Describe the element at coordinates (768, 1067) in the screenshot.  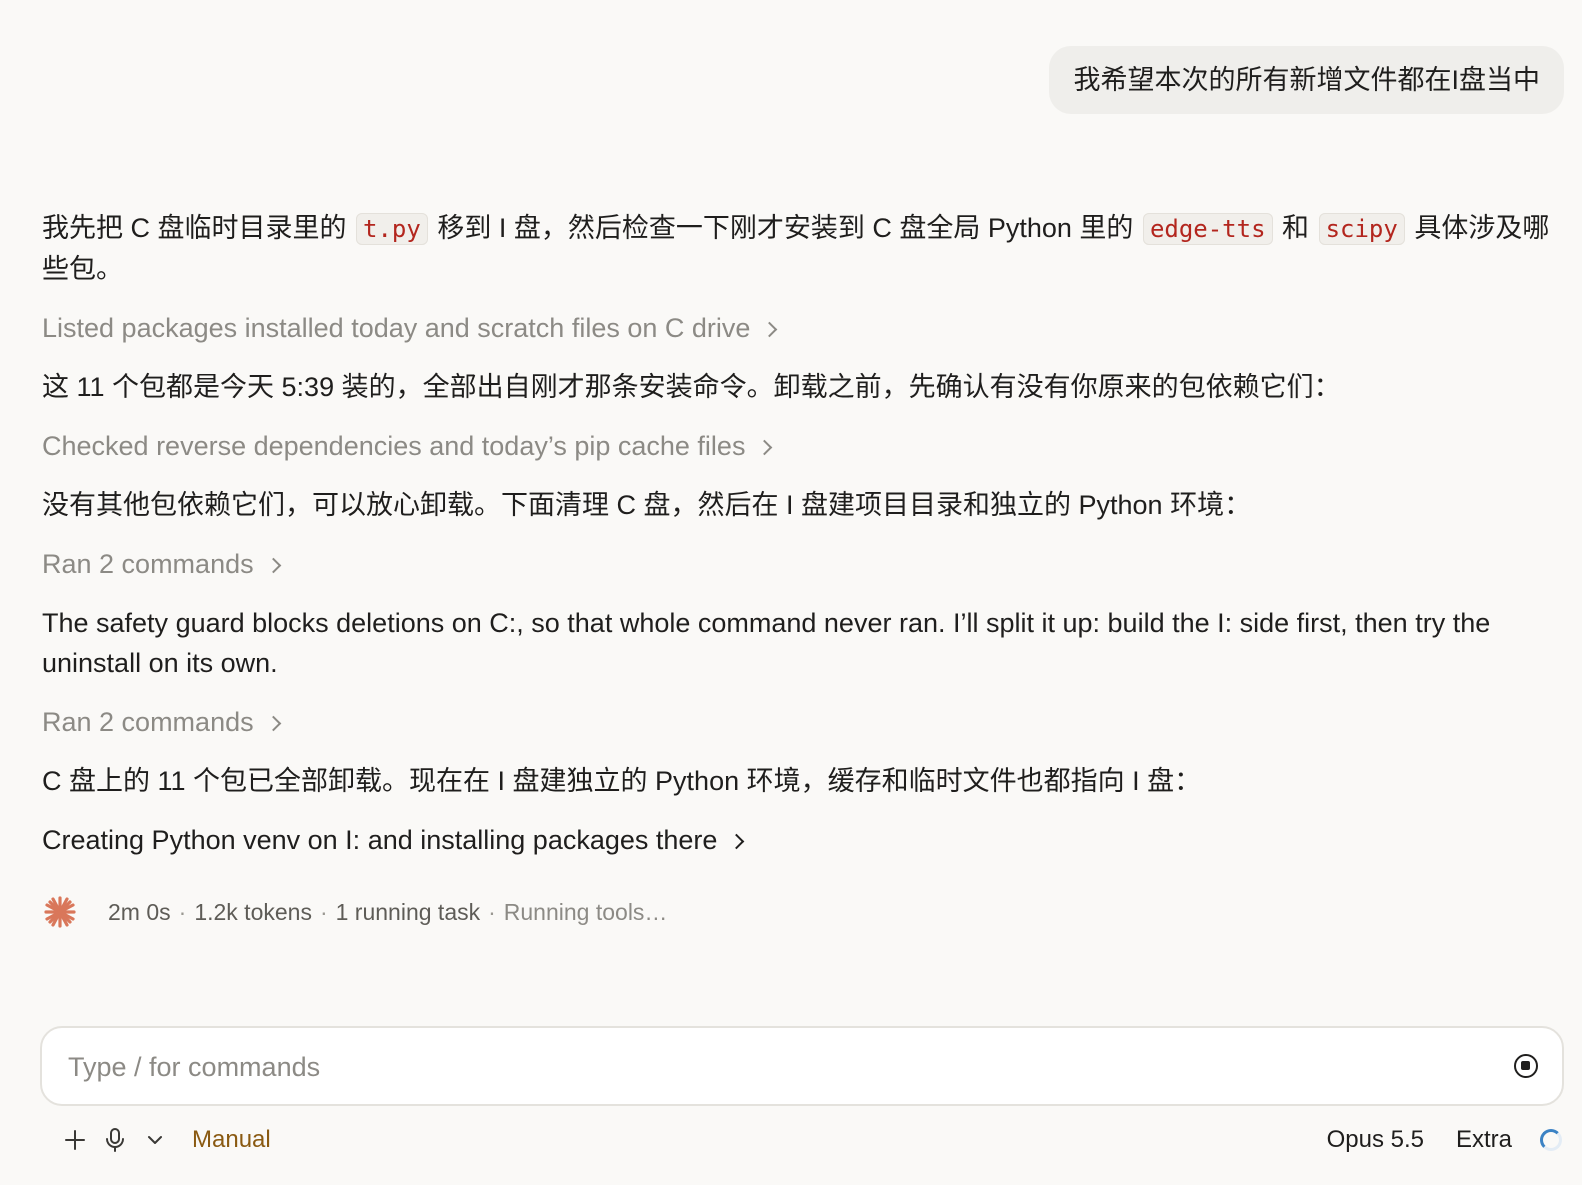
I see `command-input` at that location.